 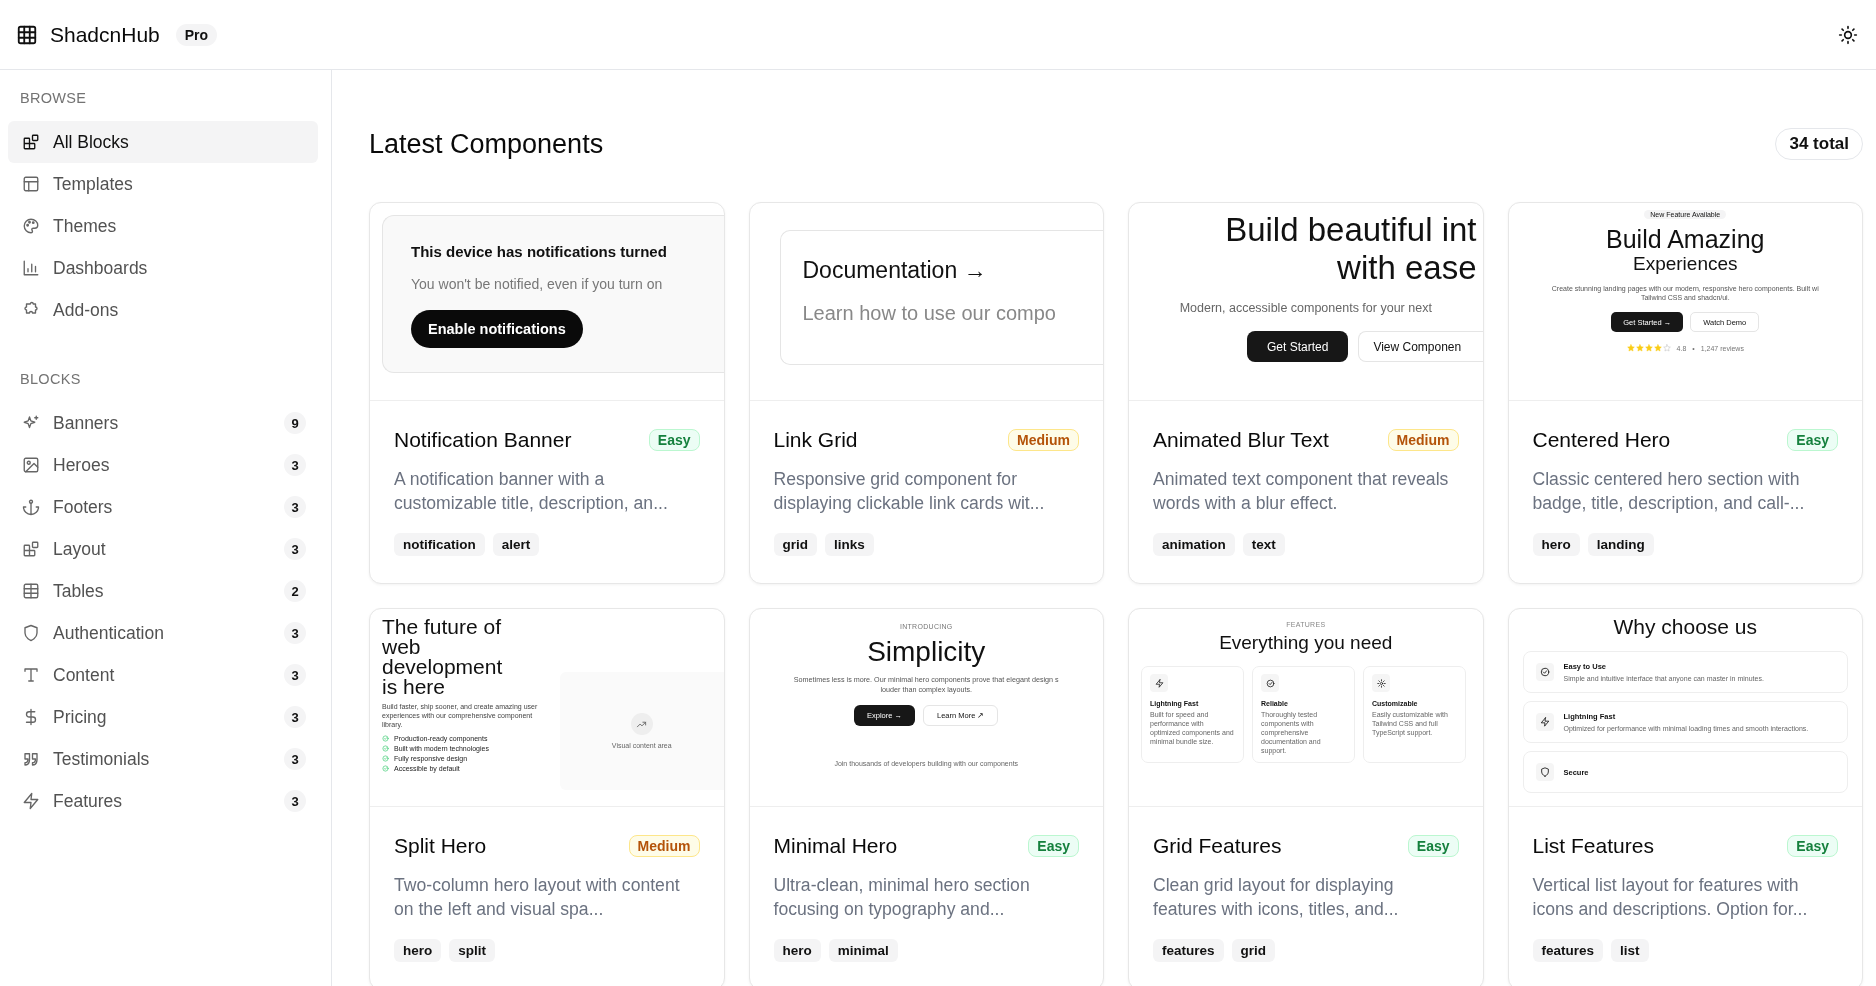 I want to click on sun-icon, so click(x=1848, y=34).